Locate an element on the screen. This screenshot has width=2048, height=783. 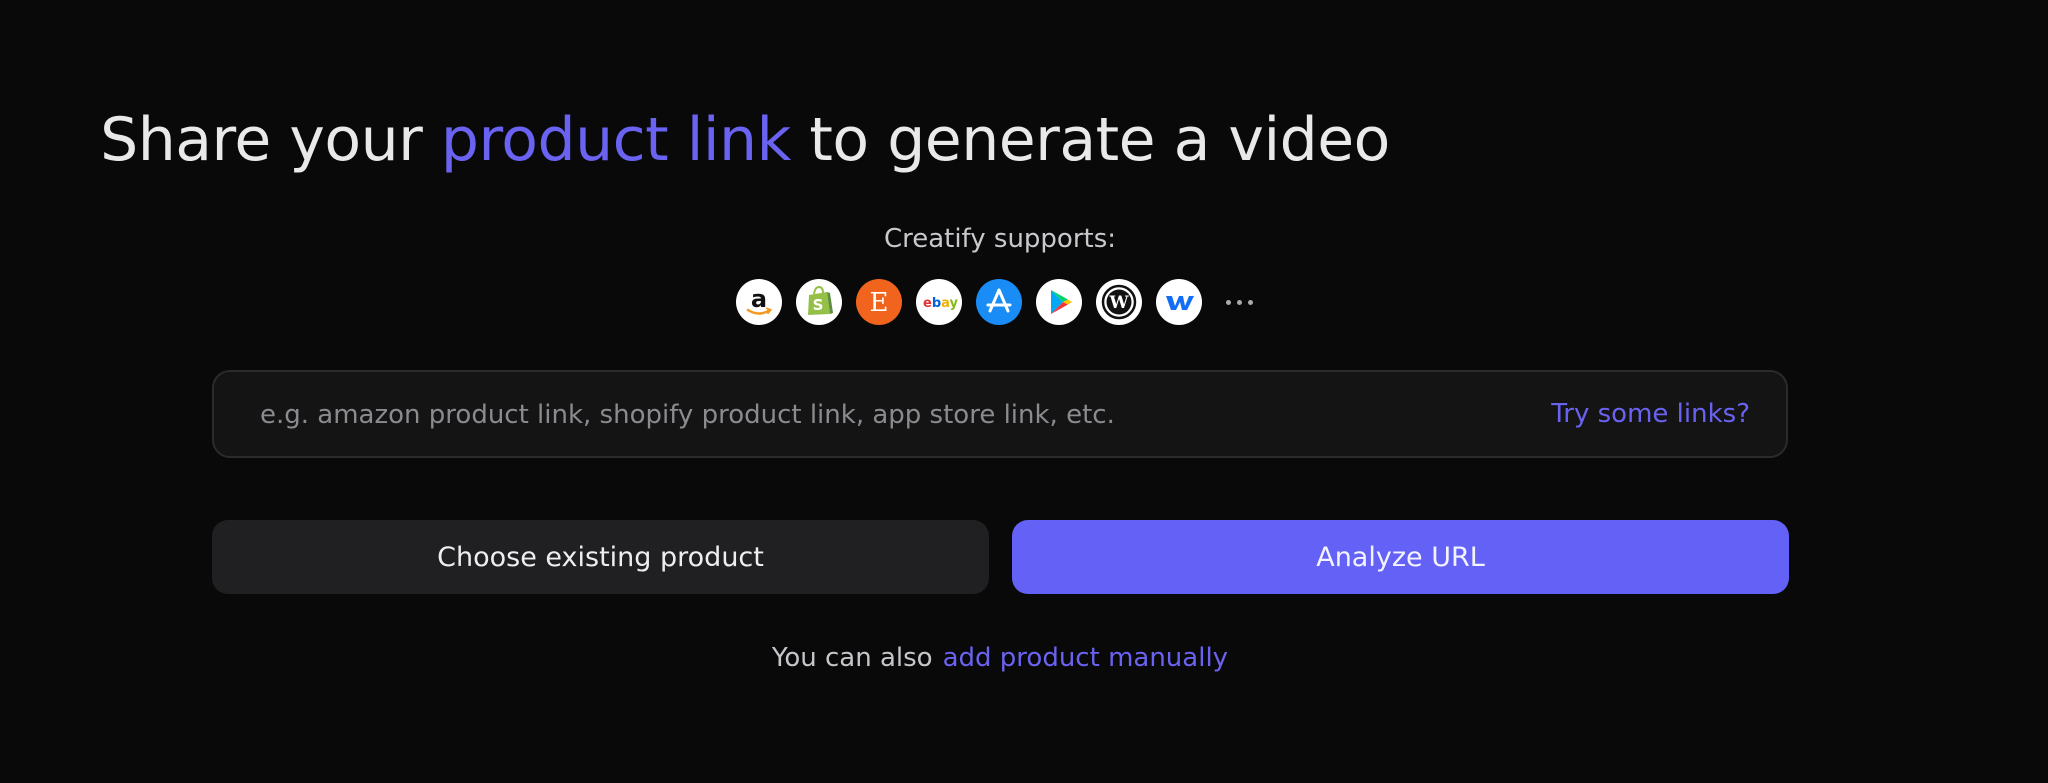
svg-text: a is located at coordinates (759, 299).